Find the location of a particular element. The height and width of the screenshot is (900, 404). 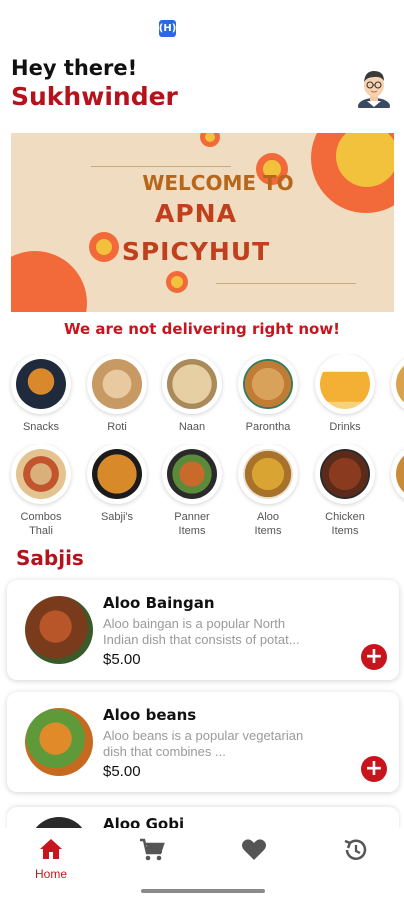

nav-favorites is located at coordinates (254, 852).